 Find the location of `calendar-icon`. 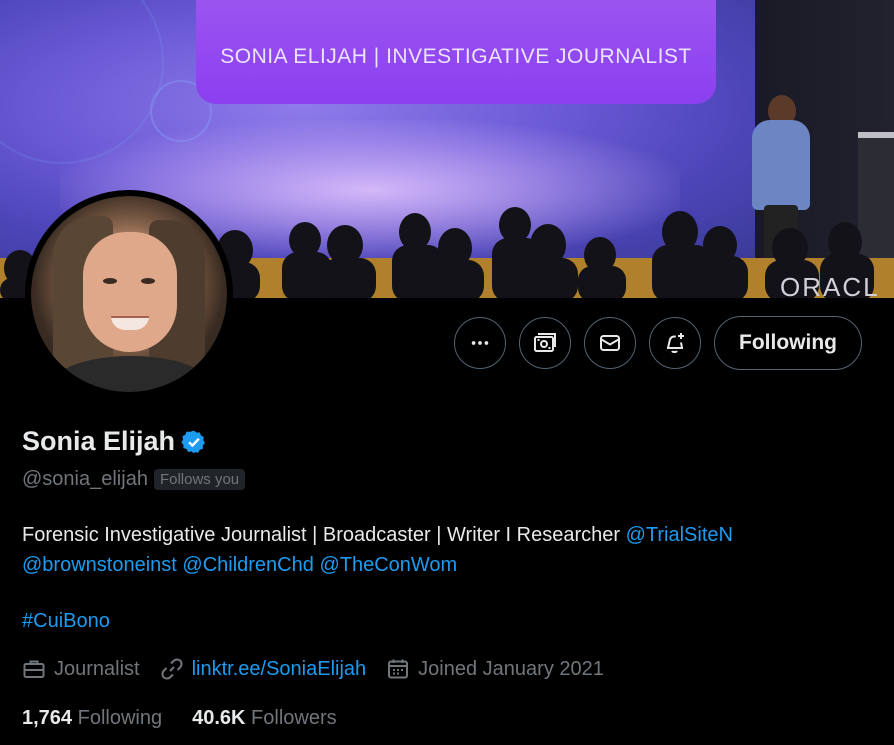

calendar-icon is located at coordinates (398, 669).